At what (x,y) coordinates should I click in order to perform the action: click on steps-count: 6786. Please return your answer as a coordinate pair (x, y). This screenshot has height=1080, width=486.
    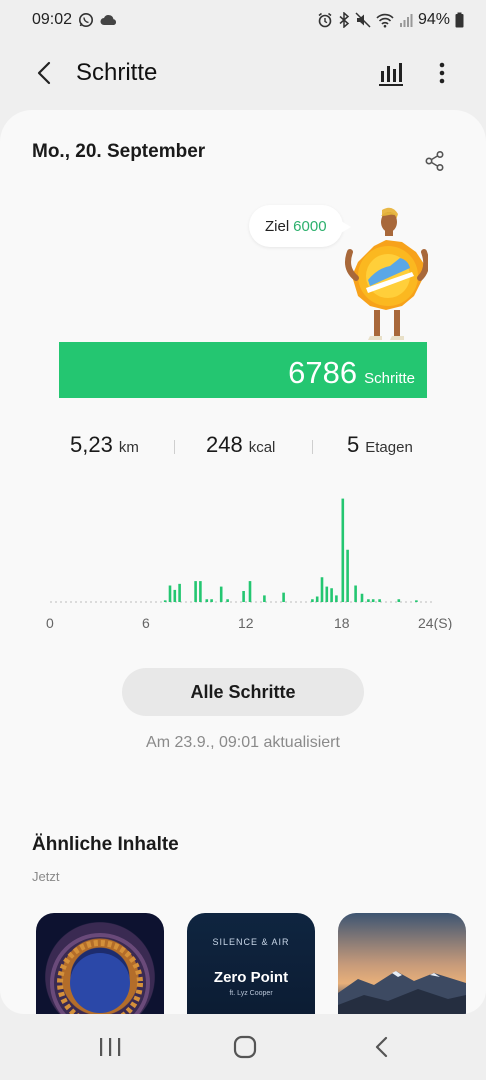
    Looking at the image, I should click on (323, 372).